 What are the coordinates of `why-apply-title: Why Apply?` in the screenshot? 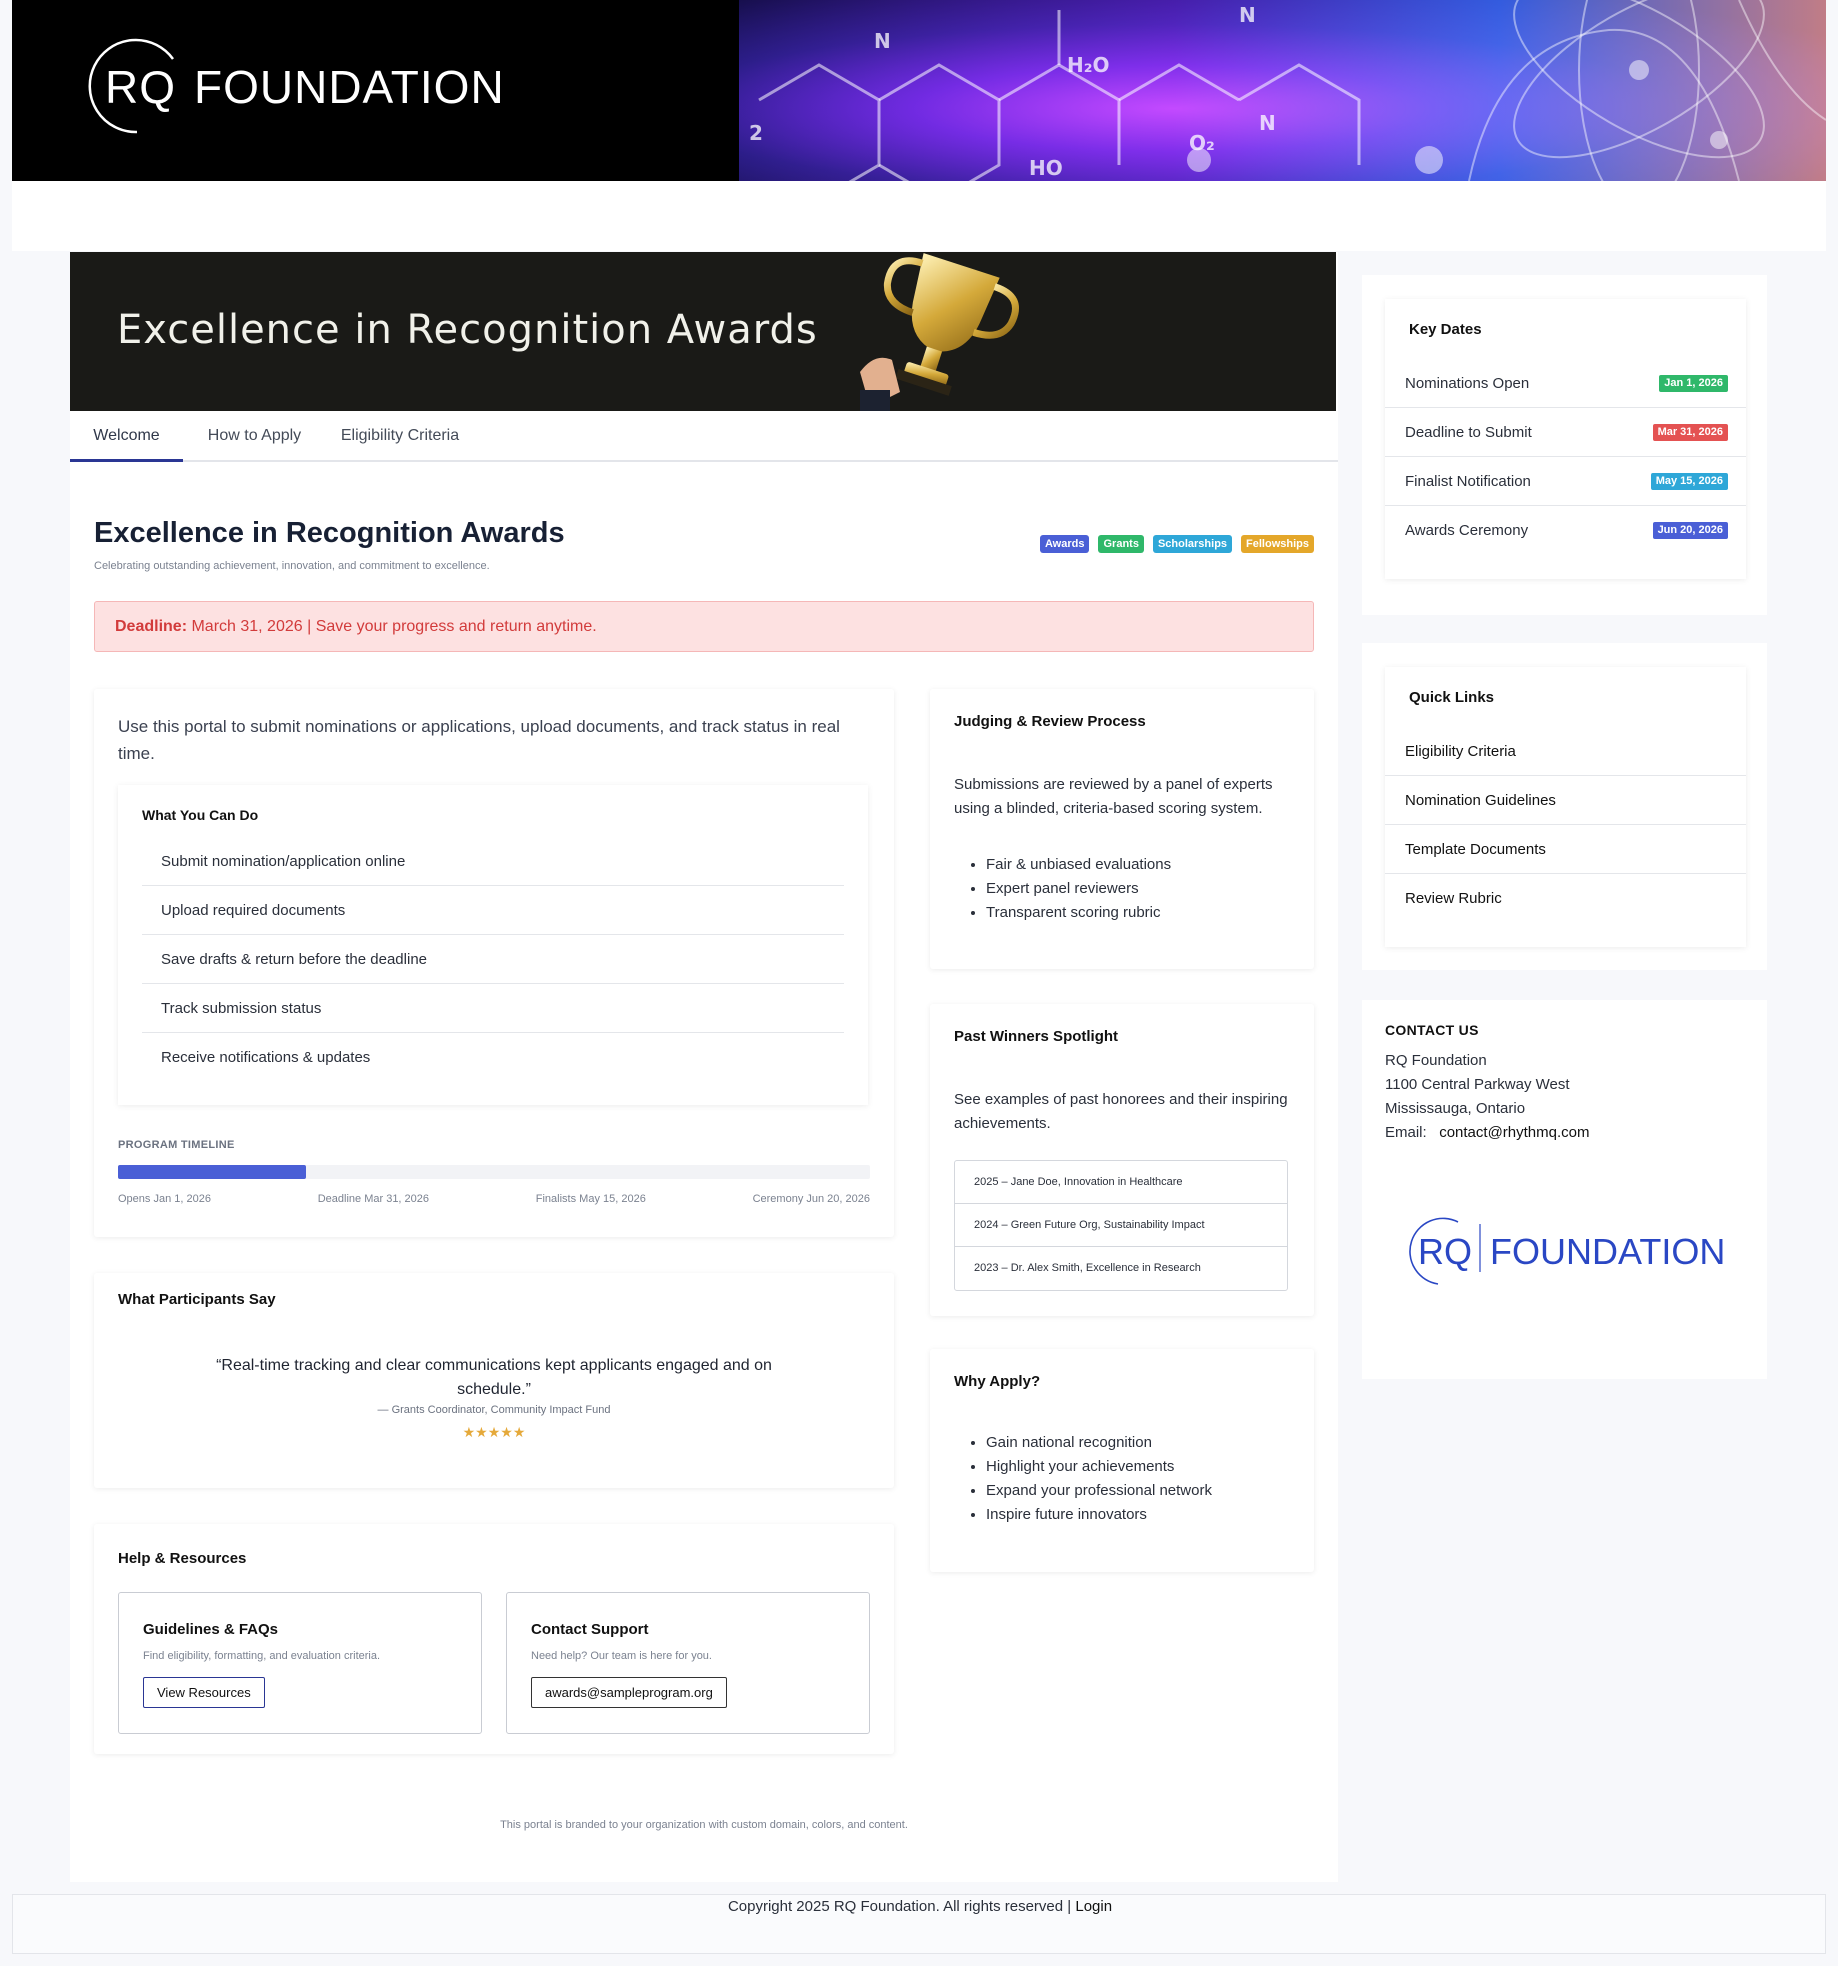 It's located at (997, 1381).